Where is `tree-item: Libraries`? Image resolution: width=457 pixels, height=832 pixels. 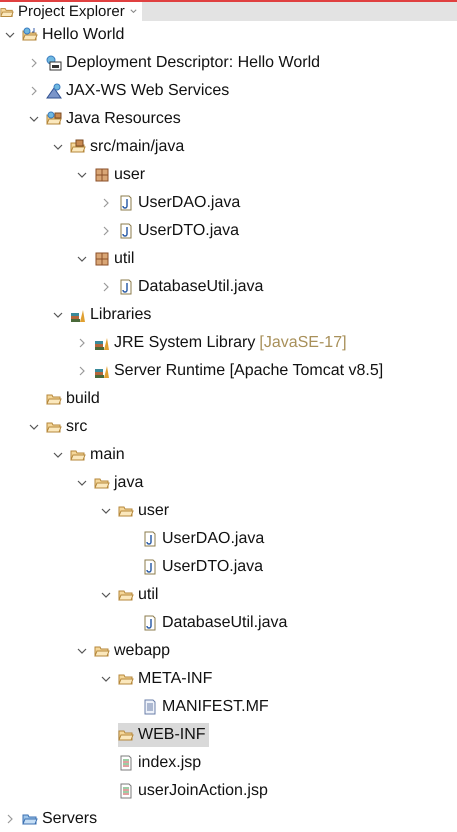
tree-item: Libraries is located at coordinates (112, 315).